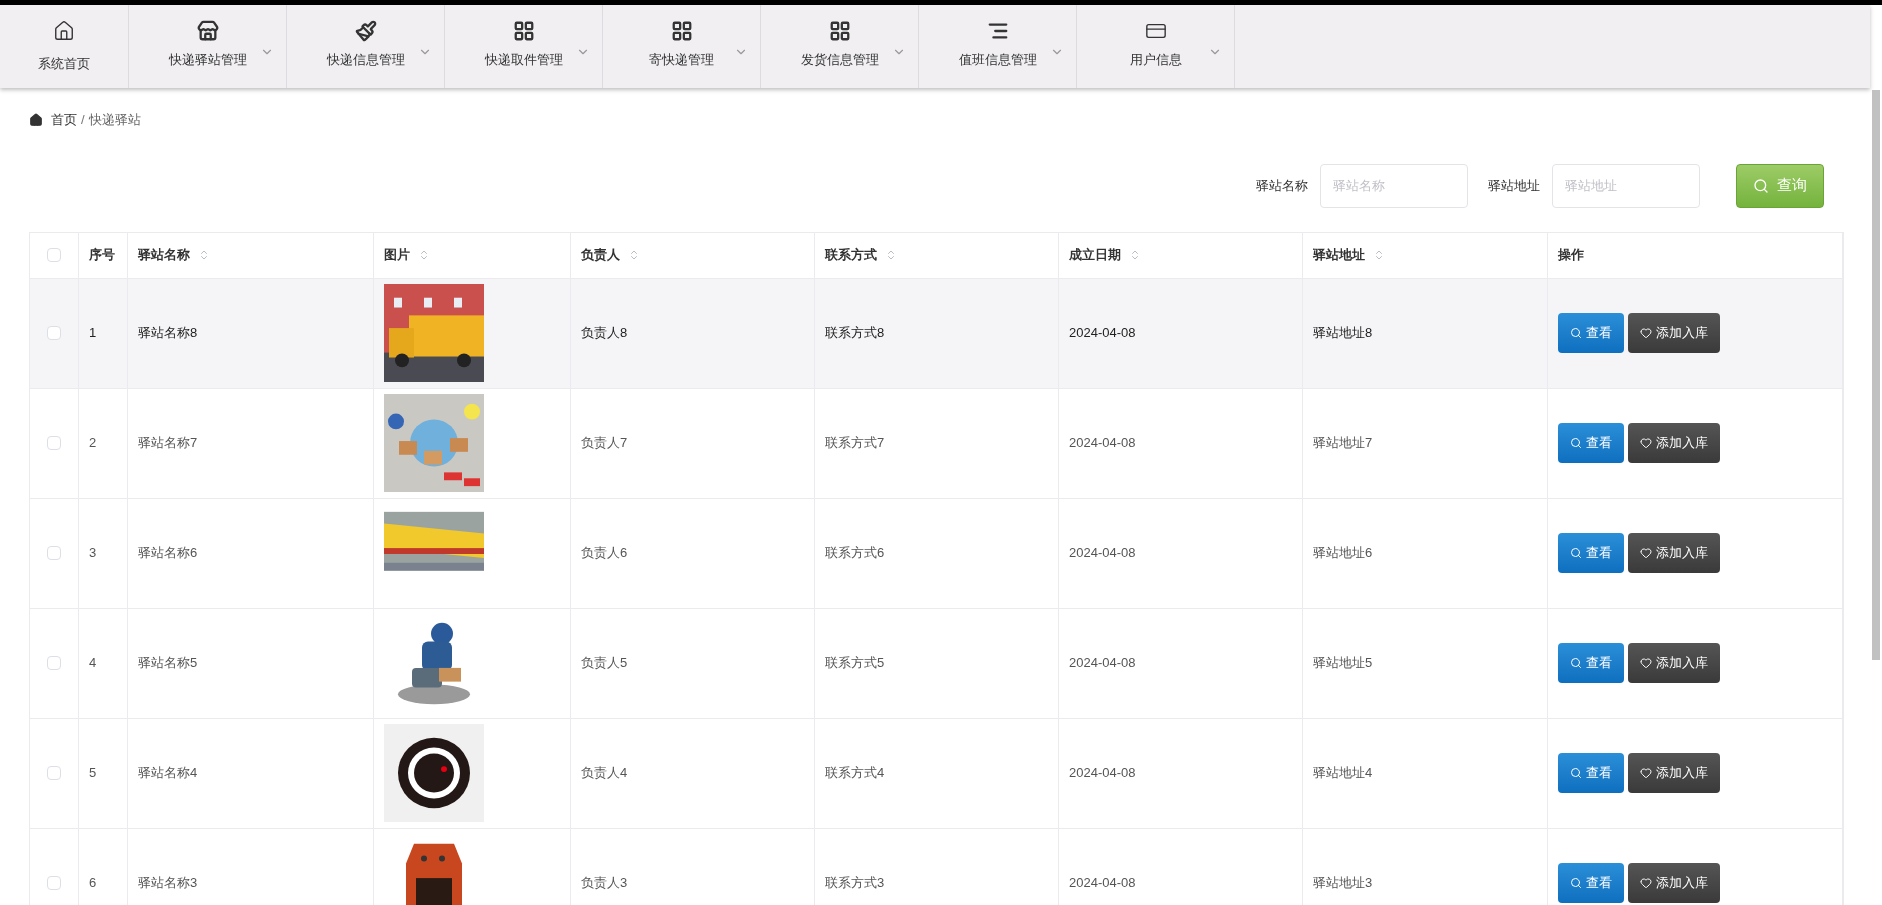  Describe the element at coordinates (93, 443) in the screenshot. I see `table-cell-text: 2` at that location.